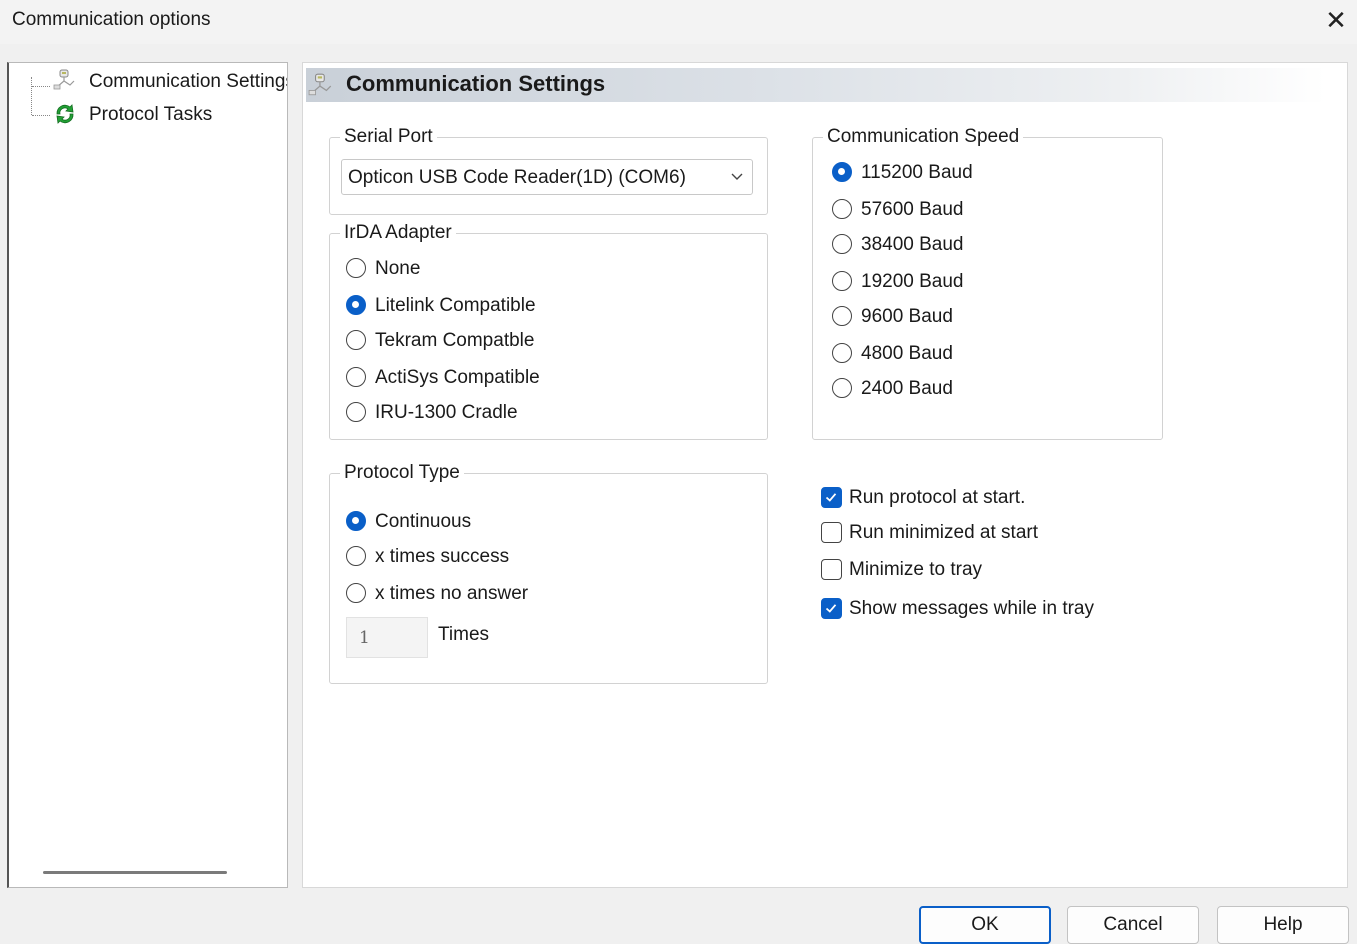 Image resolution: width=1357 pixels, height=944 pixels. Describe the element at coordinates (402, 473) in the screenshot. I see `group-legend: Protocol Type` at that location.